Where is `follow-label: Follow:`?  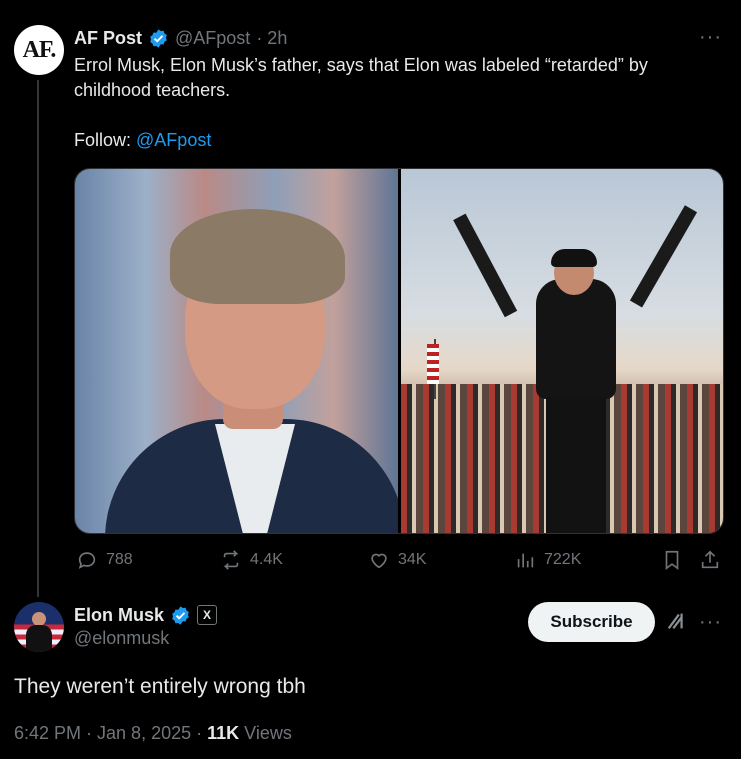 follow-label: Follow: is located at coordinates (103, 140).